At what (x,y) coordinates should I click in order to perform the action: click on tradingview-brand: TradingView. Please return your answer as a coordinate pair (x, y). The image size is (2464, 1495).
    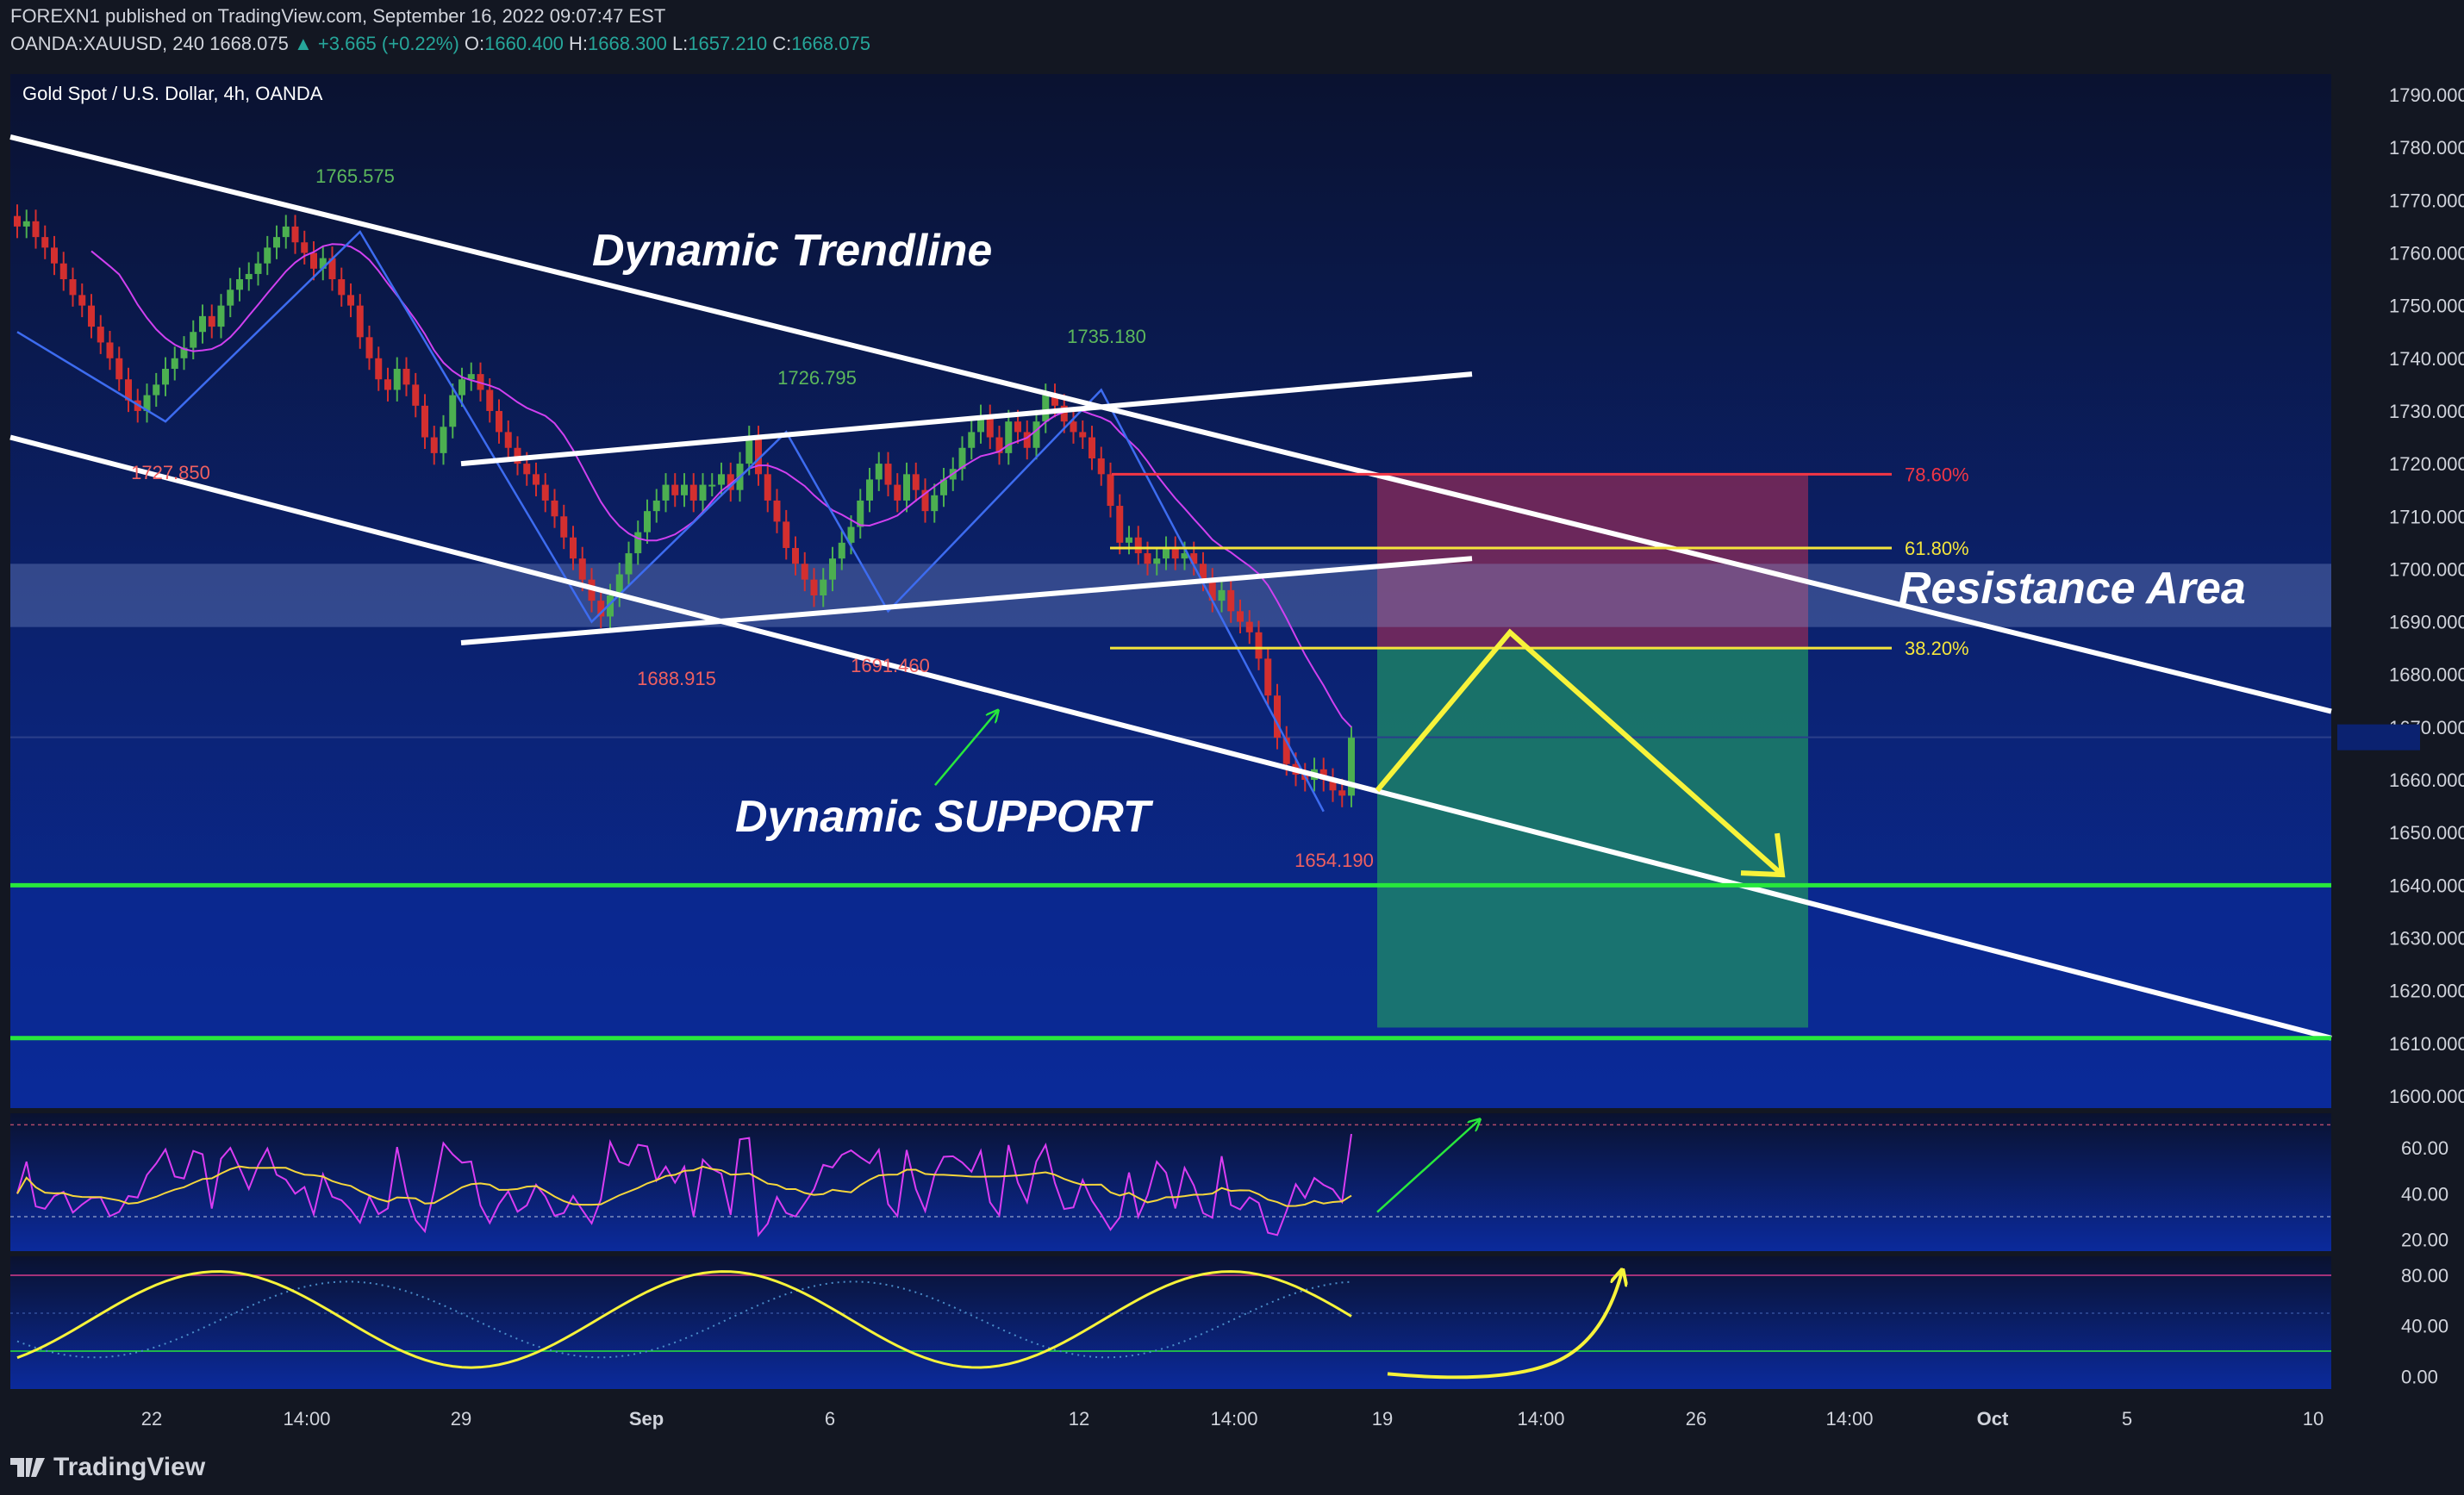
    Looking at the image, I should click on (107, 1467).